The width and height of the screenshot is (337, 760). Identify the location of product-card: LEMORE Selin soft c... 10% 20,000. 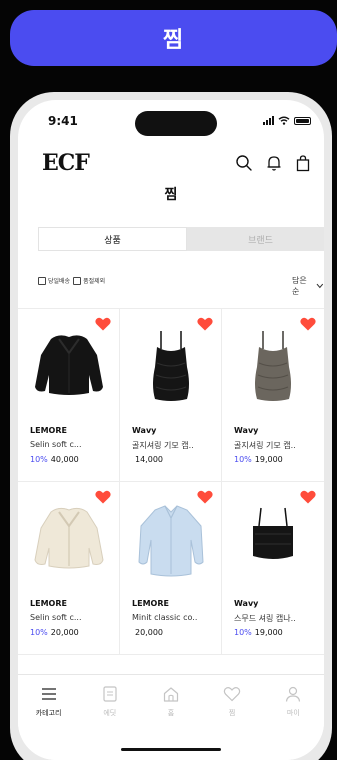
(69, 568).